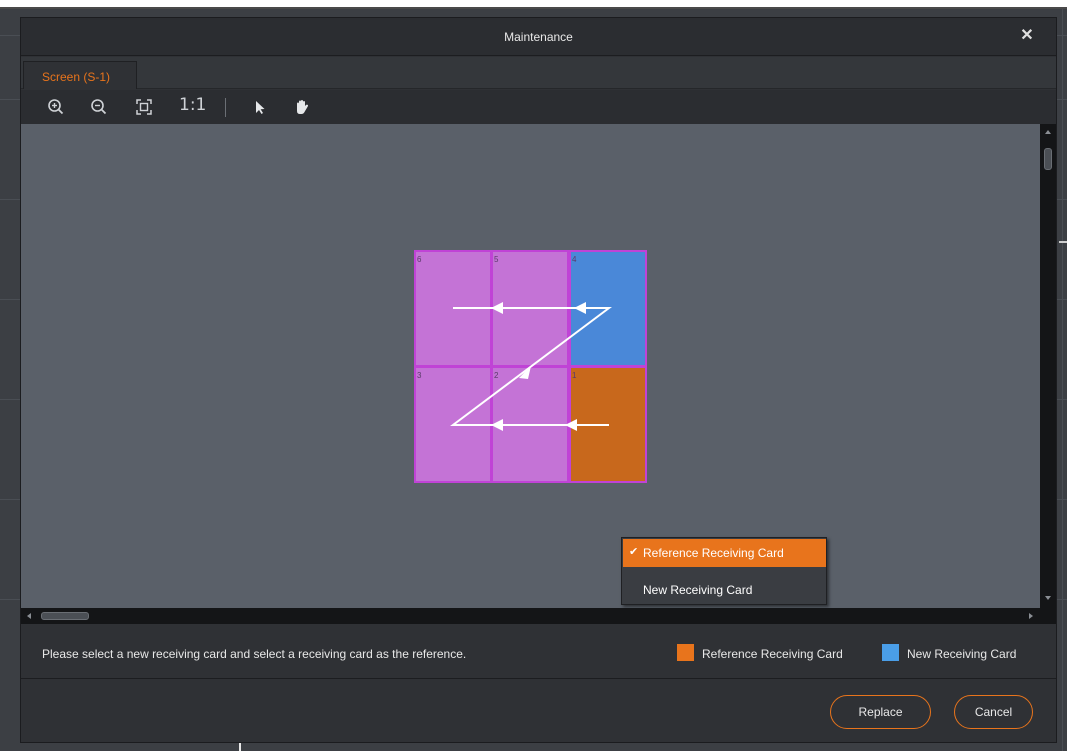  What do you see at coordinates (634, 552) in the screenshot?
I see `check-icon: ✔` at bounding box center [634, 552].